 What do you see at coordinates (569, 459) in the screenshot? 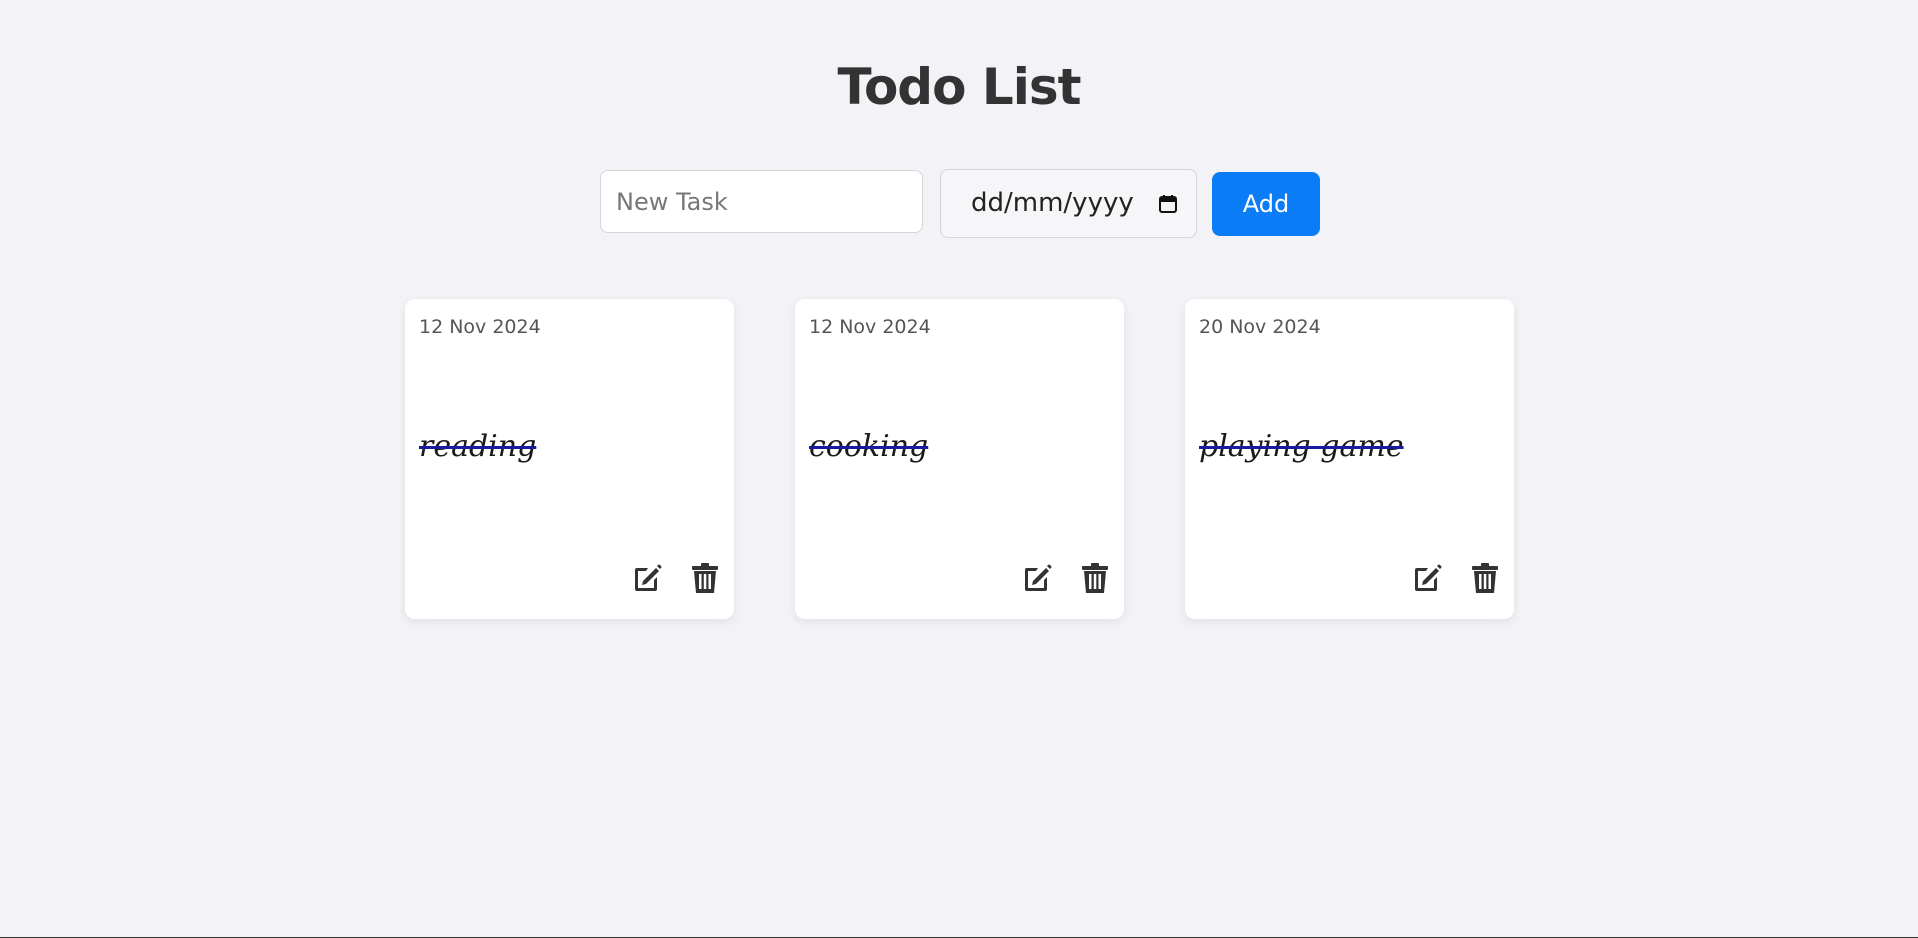
I see `task-card: 12 Nov 2024 reading` at bounding box center [569, 459].